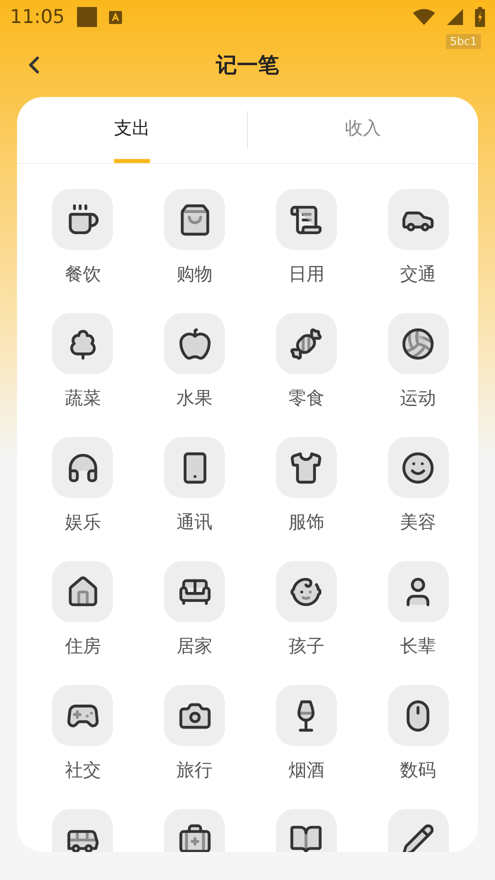 This screenshot has width=495, height=880. Describe the element at coordinates (82, 522) in the screenshot. I see `category-label: 娱乐` at that location.